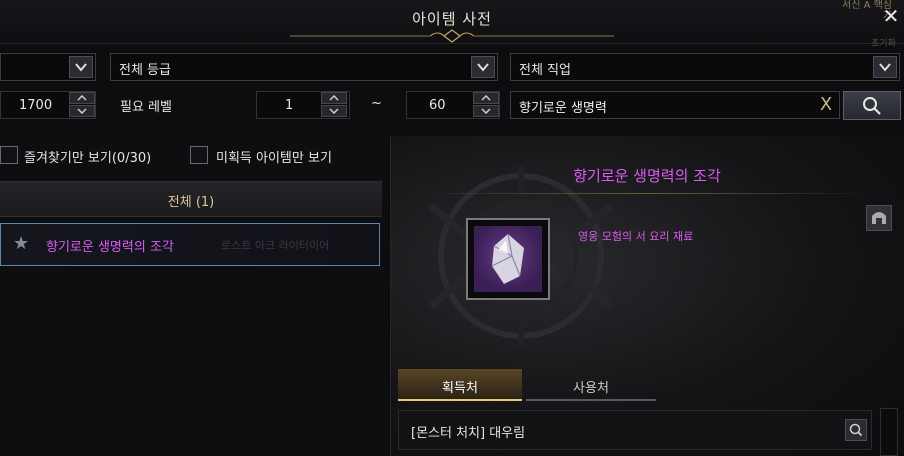 This screenshot has height=456, width=904. I want to click on title-ornament, so click(452, 36).